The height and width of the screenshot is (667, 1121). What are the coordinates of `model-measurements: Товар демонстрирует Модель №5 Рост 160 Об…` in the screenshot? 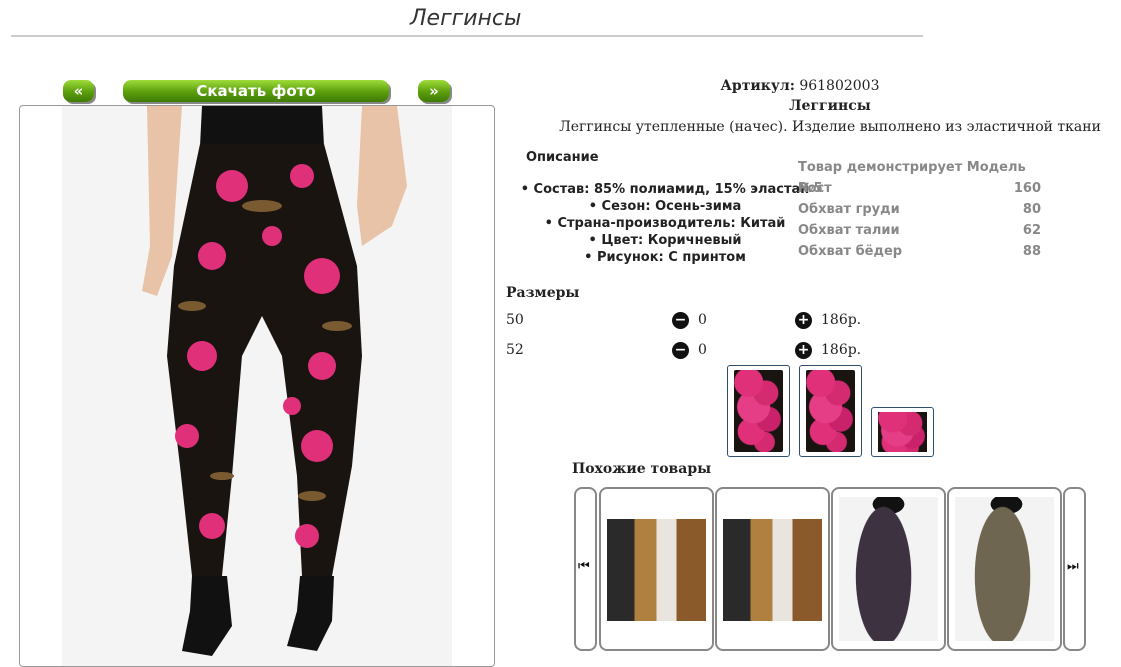 It's located at (919, 209).